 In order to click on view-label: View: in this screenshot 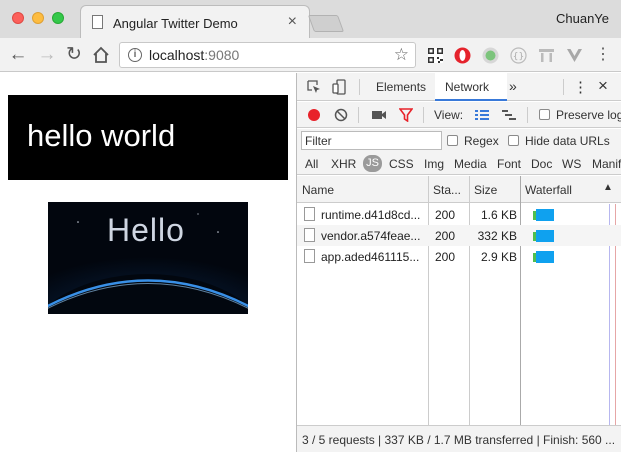, I will do `click(449, 115)`.